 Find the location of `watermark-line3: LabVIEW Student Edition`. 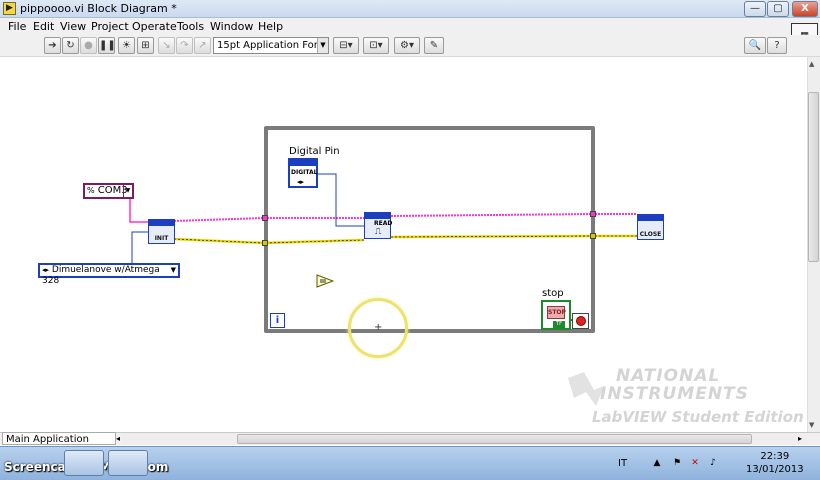

watermark-line3: LabVIEW Student Edition is located at coordinates (698, 417).